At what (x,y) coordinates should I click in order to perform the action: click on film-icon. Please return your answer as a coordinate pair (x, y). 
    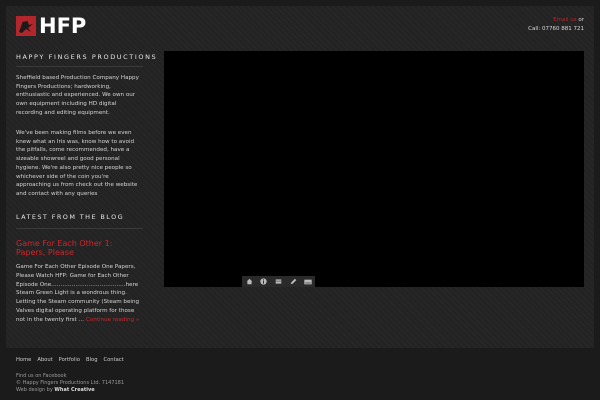
    Looking at the image, I should click on (278, 281).